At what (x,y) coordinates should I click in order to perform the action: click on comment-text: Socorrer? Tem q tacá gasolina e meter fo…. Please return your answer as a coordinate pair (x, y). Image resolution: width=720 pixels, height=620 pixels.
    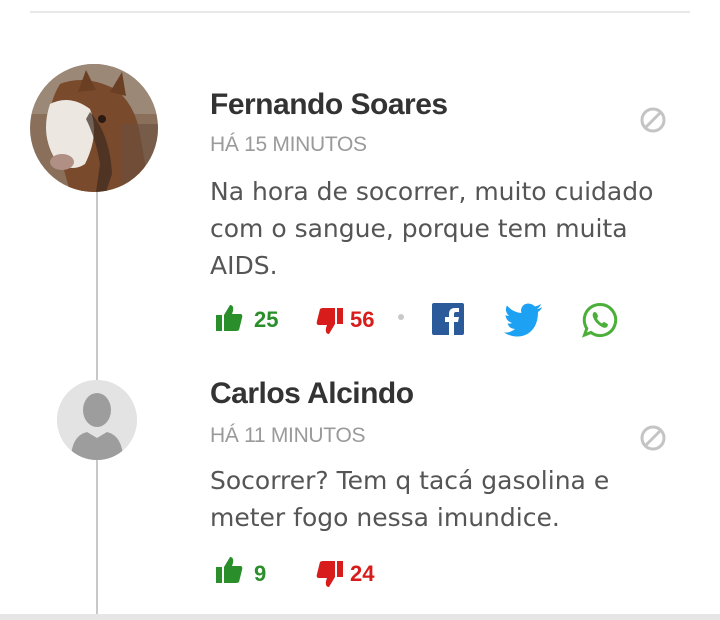
    Looking at the image, I should click on (410, 499).